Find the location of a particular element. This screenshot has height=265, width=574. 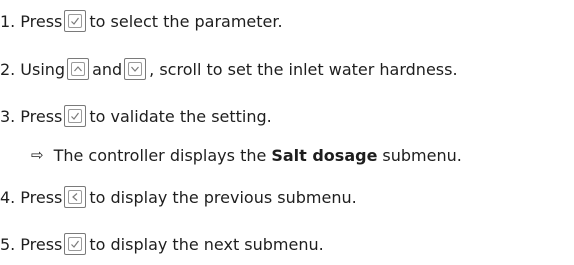

step-number: 3. is located at coordinates (8, 116).